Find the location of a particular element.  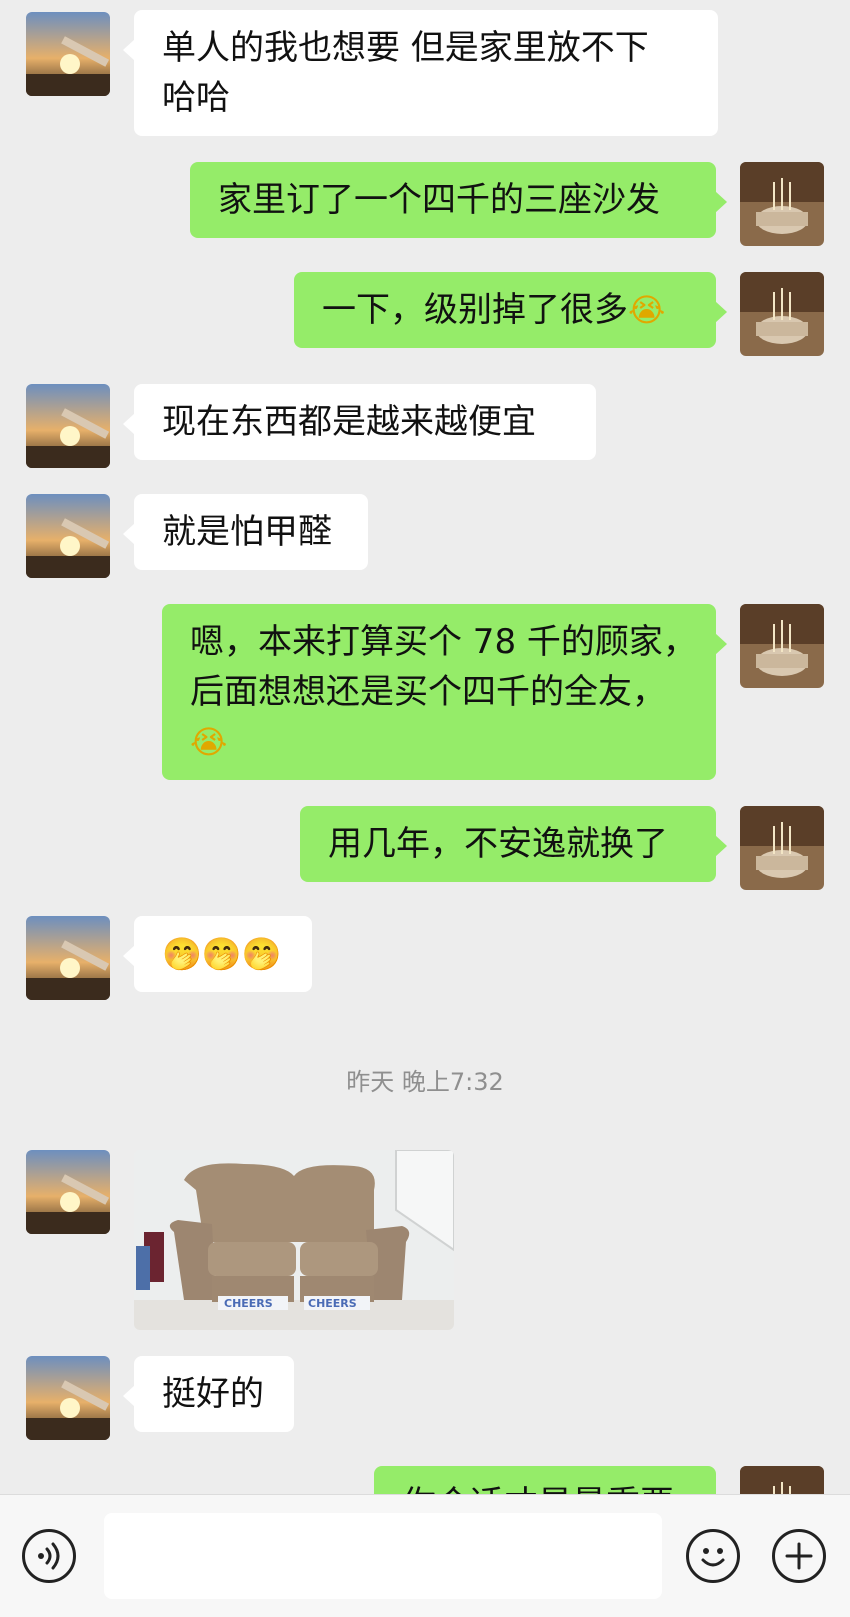

message-text: 嗯，本来打算买个 78 千的顾家， is located at coordinates (443, 642).